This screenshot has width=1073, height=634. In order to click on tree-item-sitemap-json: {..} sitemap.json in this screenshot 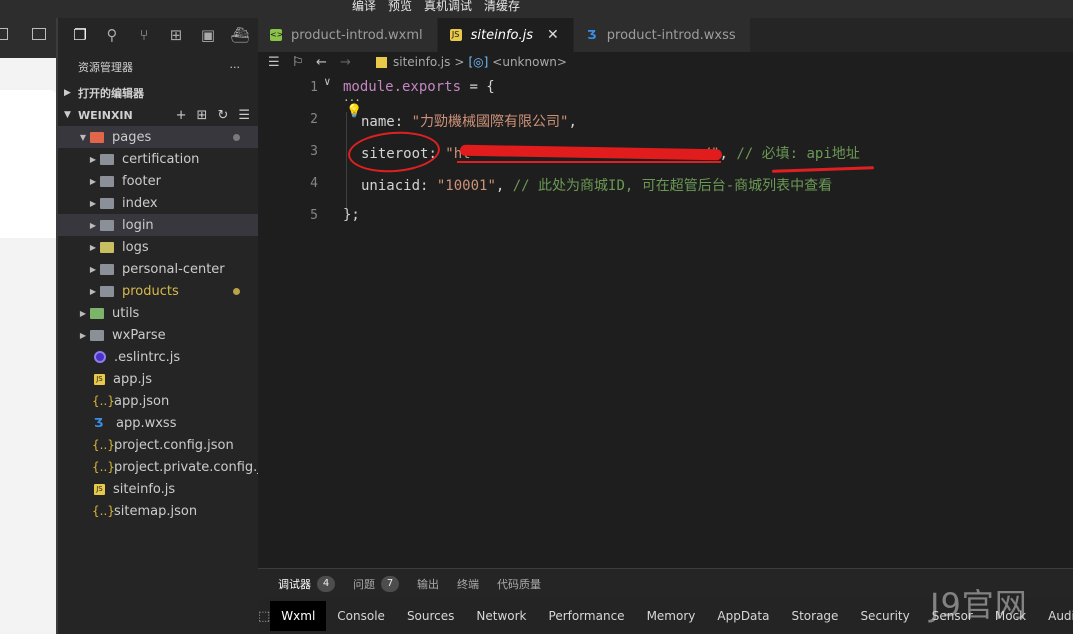, I will do `click(158, 511)`.